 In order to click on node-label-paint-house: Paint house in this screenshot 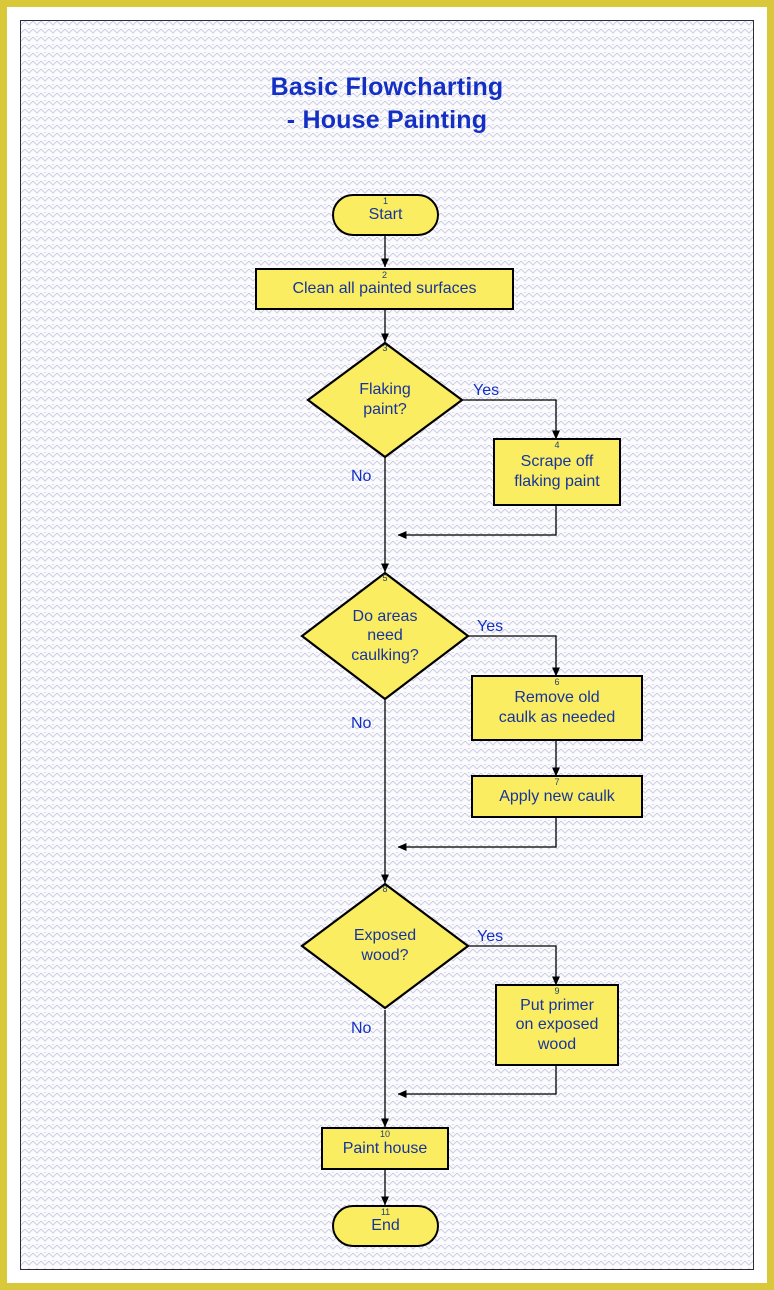, I will do `click(385, 1148)`.